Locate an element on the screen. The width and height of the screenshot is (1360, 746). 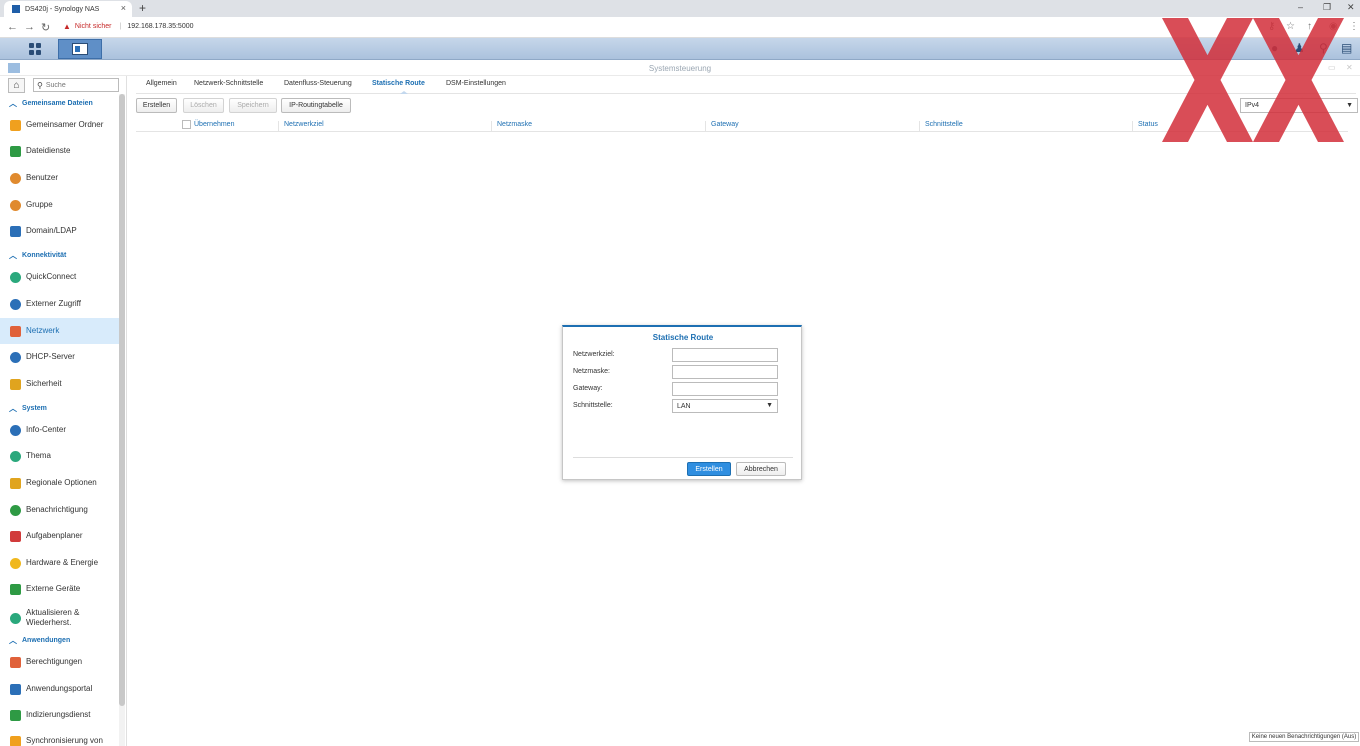
column-apply: Übernehmen is located at coordinates (236, 126).